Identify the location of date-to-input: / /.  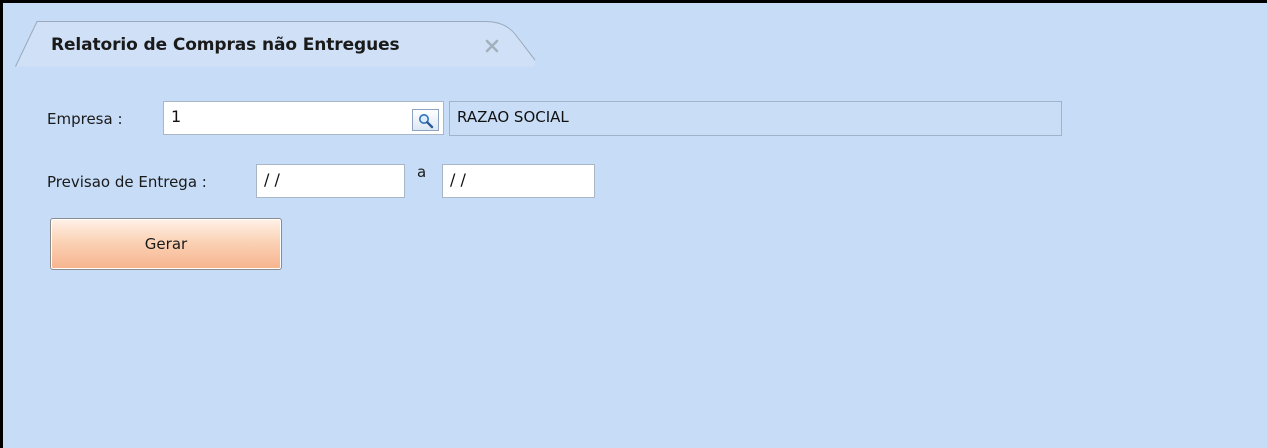
(518, 181).